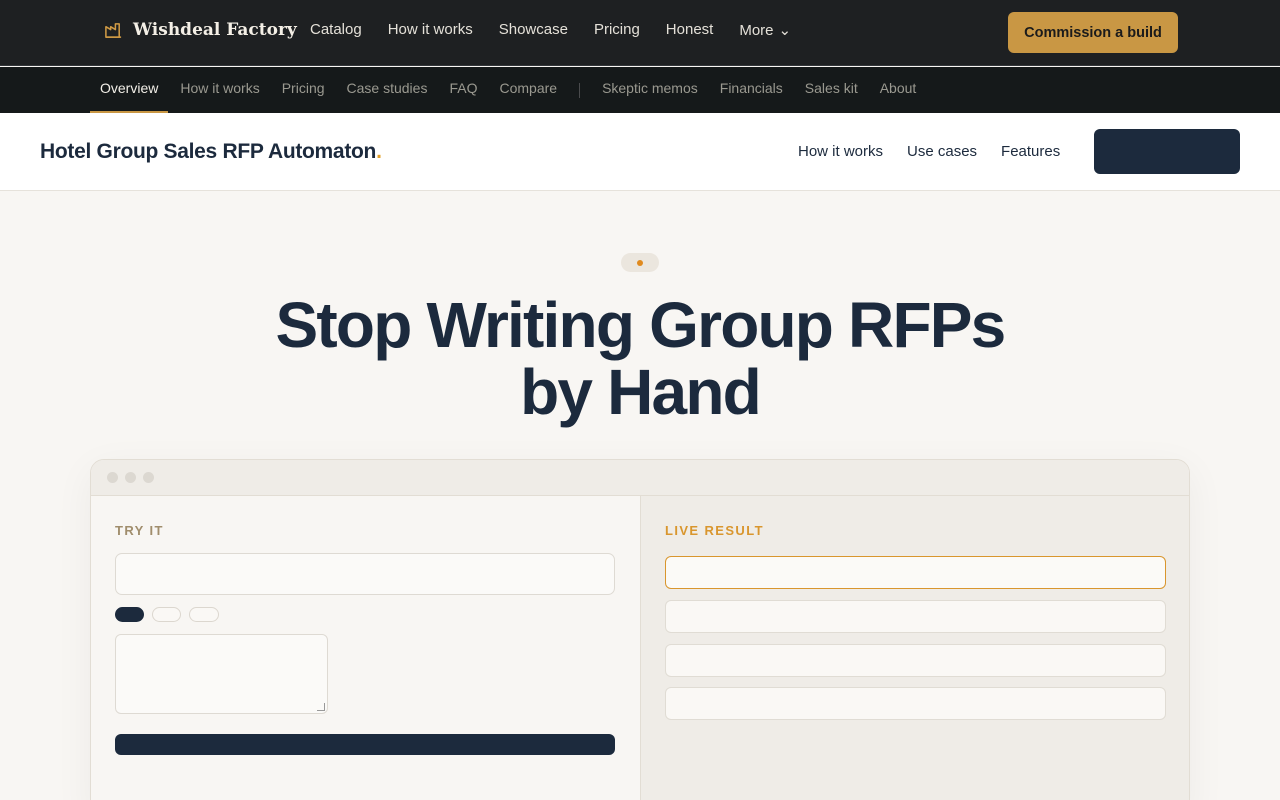 This screenshot has height=800, width=1280. I want to click on live-result-label: LIVE RESULT, so click(714, 530).